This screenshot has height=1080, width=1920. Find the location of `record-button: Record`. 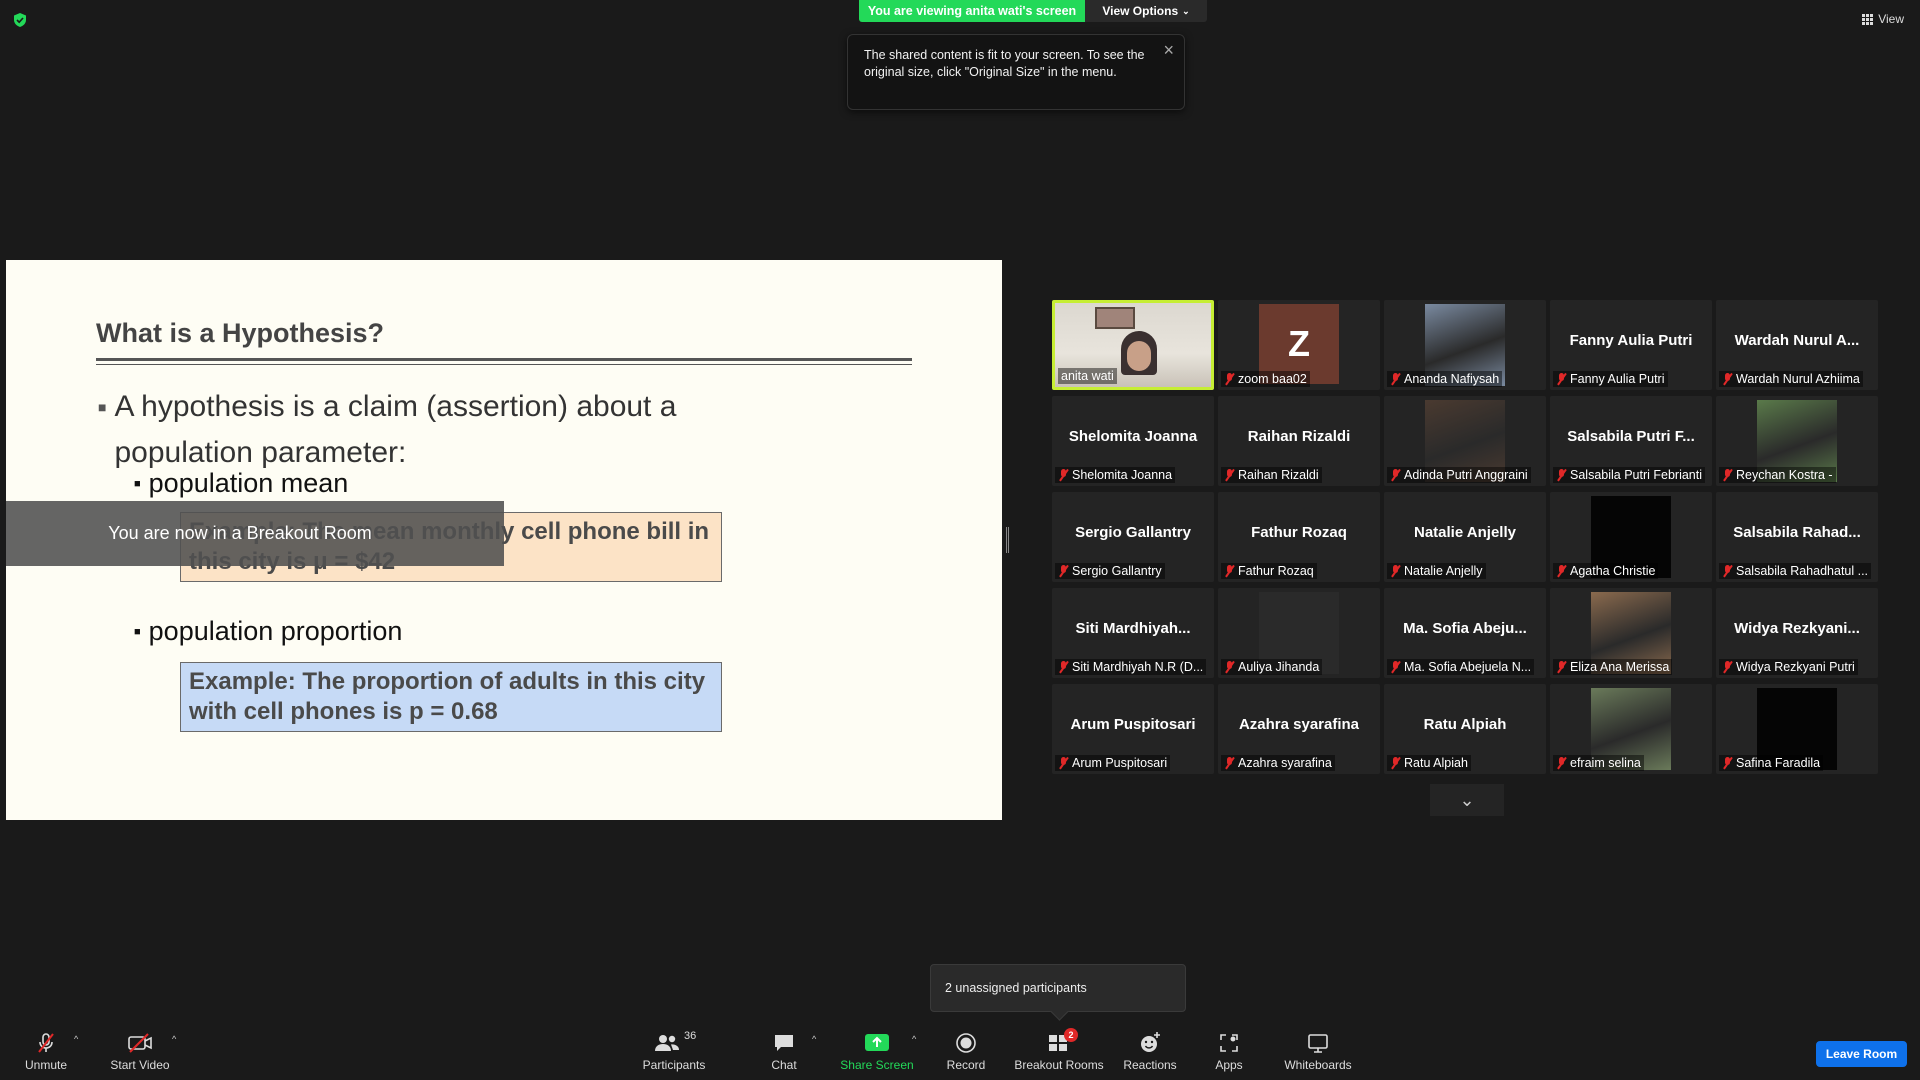

record-button: Record is located at coordinates (966, 1053).